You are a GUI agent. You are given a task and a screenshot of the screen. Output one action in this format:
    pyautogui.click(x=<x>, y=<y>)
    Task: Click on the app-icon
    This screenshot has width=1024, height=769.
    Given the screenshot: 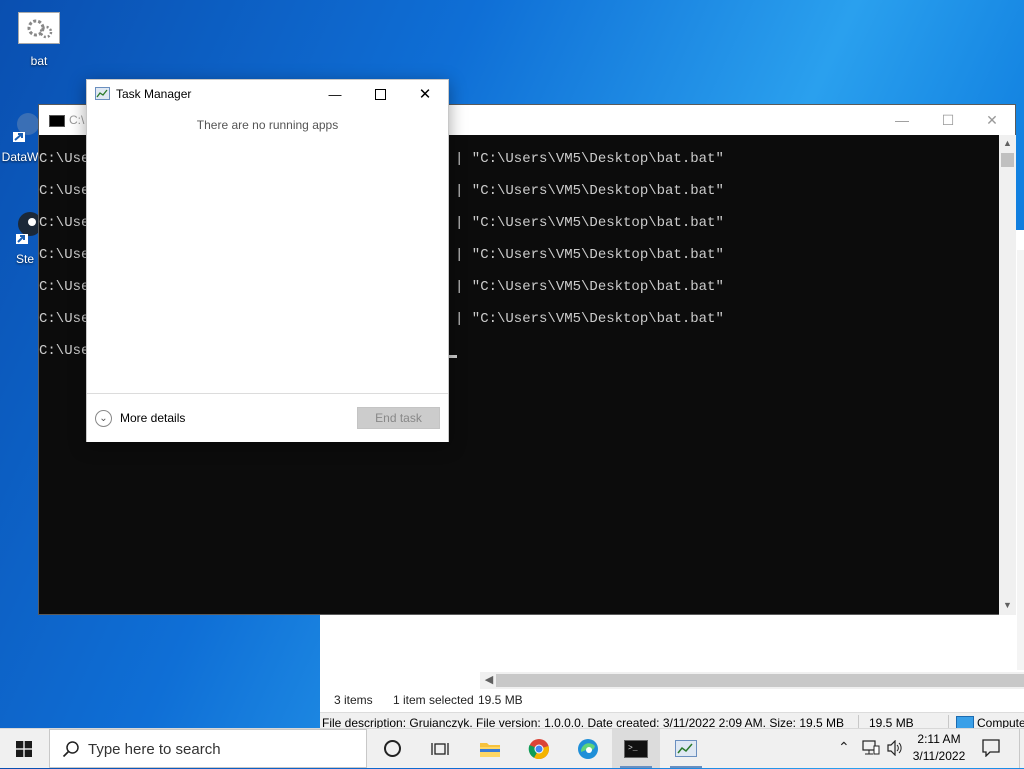 What is the action you would take?
    pyautogui.click(x=25, y=125)
    